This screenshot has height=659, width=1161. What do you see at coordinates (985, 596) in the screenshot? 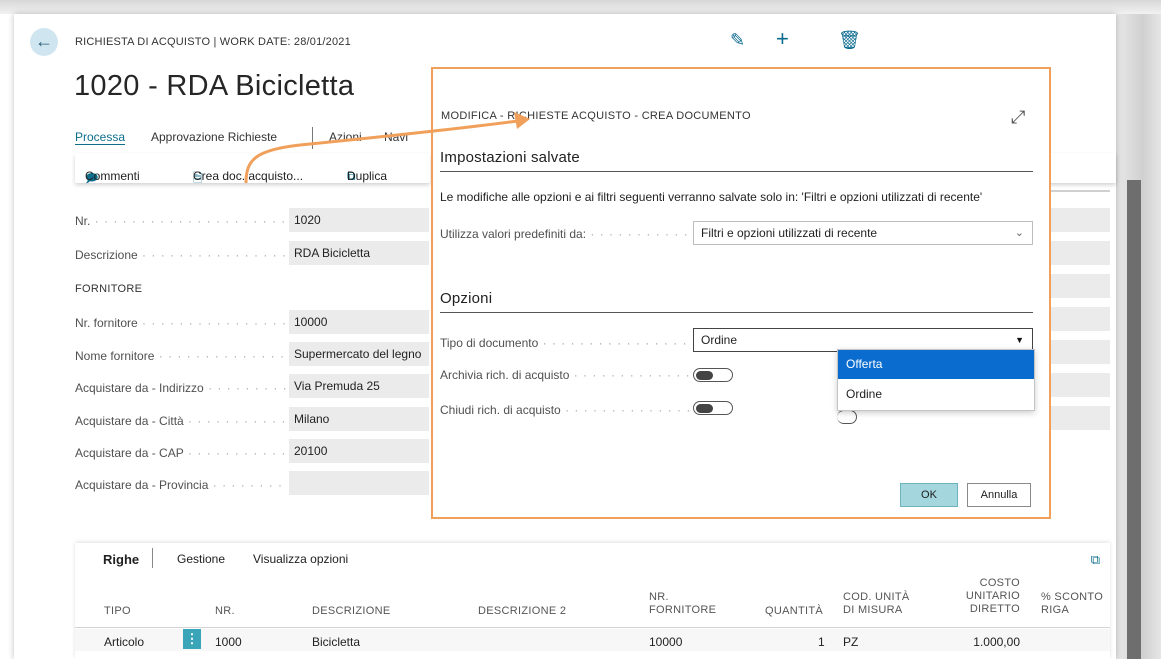
I see `col-costo-unitario: COSTO UNITARIO DIRETTO` at bounding box center [985, 596].